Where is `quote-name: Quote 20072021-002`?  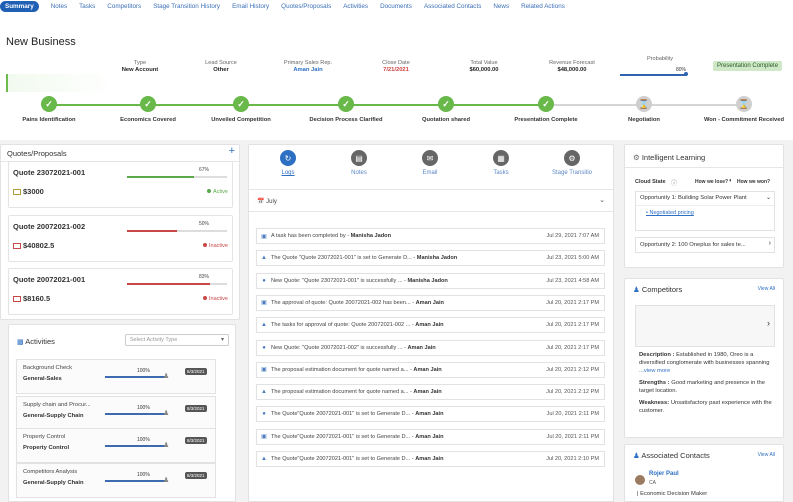 quote-name: Quote 20072021-002 is located at coordinates (49, 226).